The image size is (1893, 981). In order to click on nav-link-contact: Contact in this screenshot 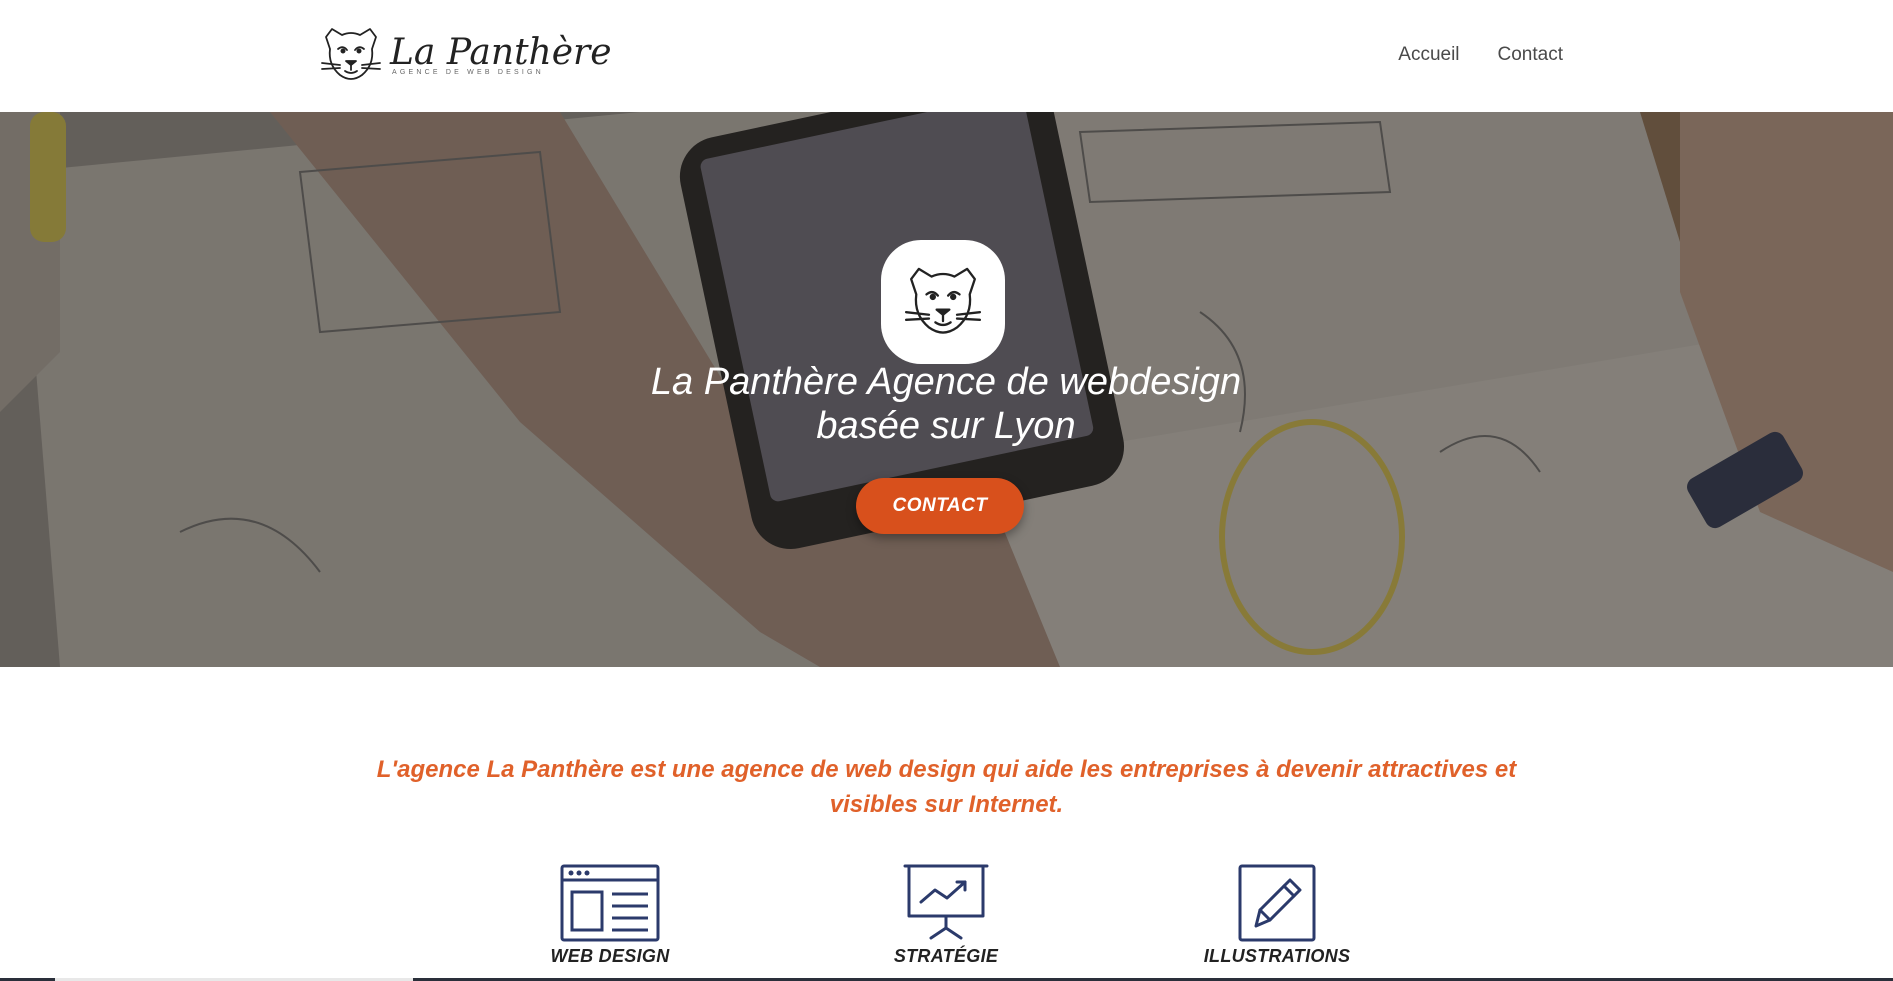, I will do `click(1530, 55)`.